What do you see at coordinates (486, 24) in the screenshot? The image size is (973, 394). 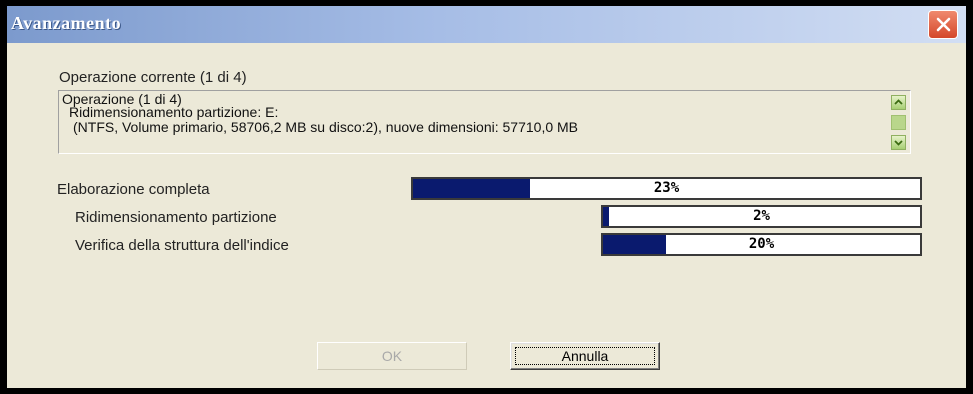 I see `title-bar: Avanzamento` at bounding box center [486, 24].